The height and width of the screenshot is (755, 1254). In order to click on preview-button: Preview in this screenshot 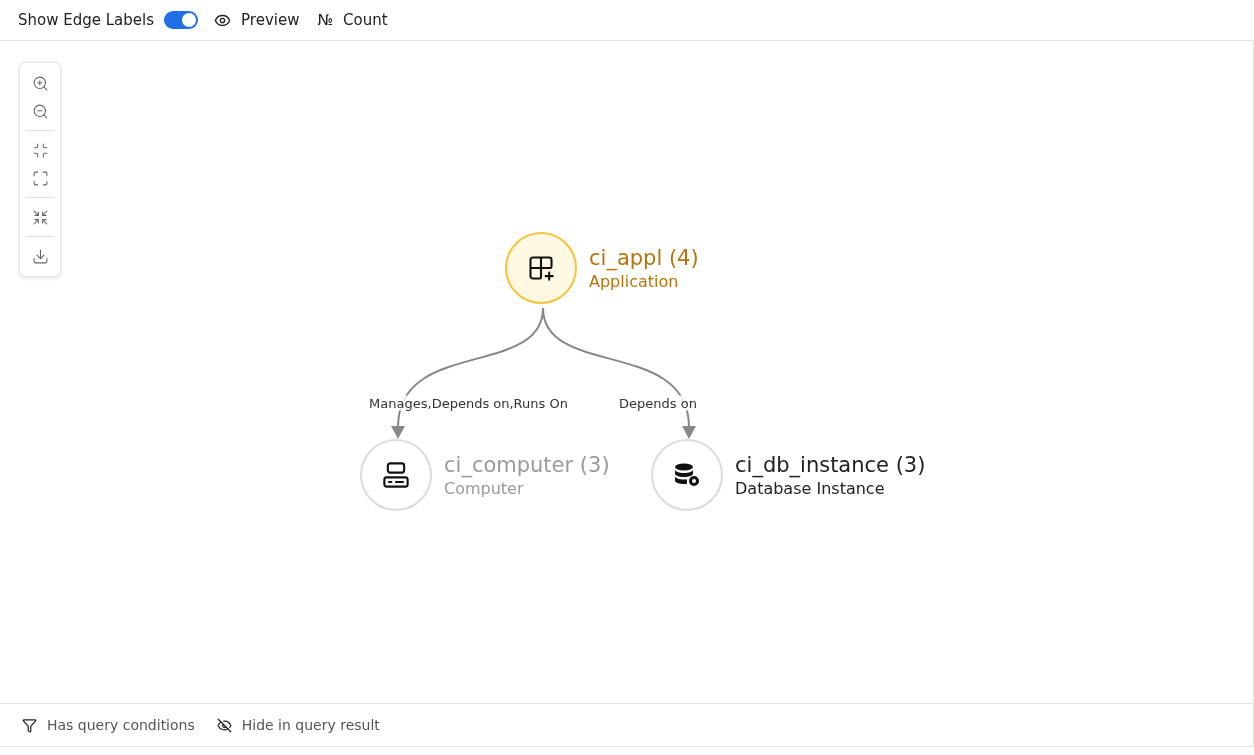, I will do `click(257, 20)`.